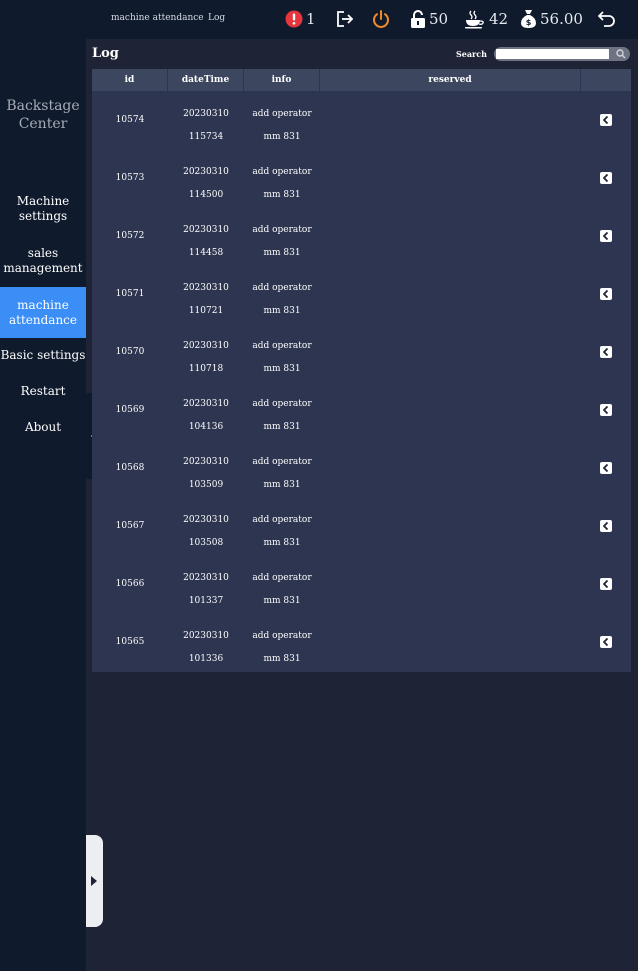 The height and width of the screenshot is (971, 638). Describe the element at coordinates (206, 311) in the screenshot. I see `cell-time: 110721` at that location.